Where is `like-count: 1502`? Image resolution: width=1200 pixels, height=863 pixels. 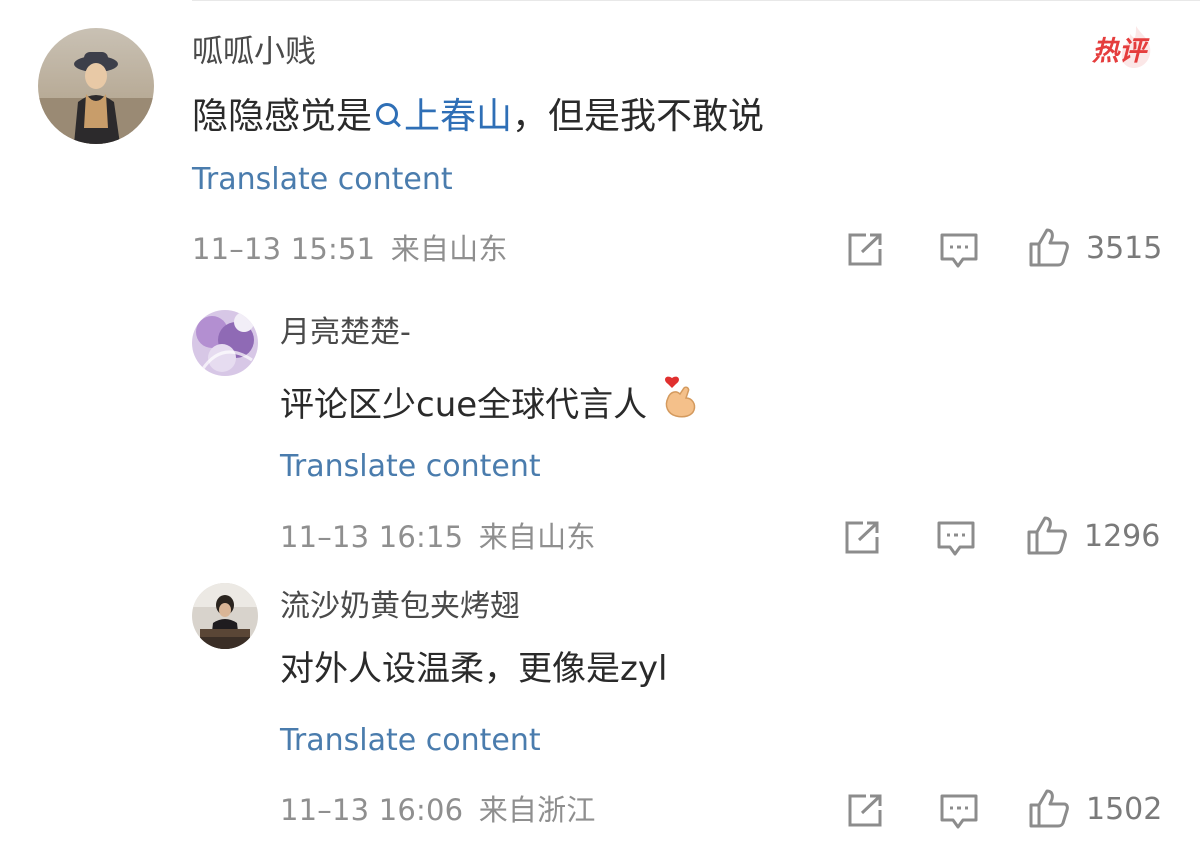 like-count: 1502 is located at coordinates (1124, 809).